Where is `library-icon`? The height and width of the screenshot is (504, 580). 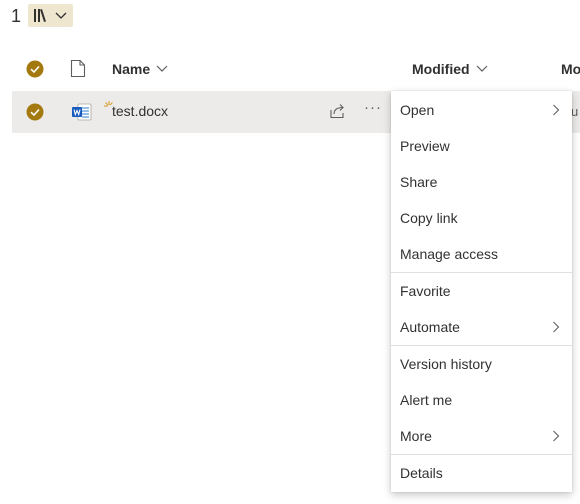 library-icon is located at coordinates (40, 15).